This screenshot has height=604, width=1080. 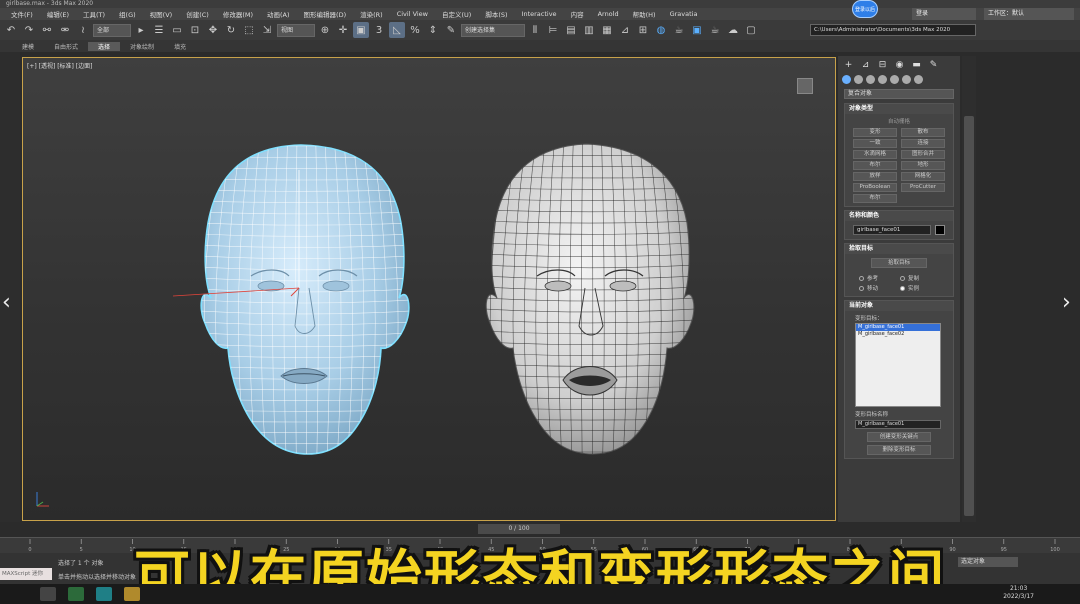 I want to click on rotate-icon: ↻, so click(x=231, y=30).